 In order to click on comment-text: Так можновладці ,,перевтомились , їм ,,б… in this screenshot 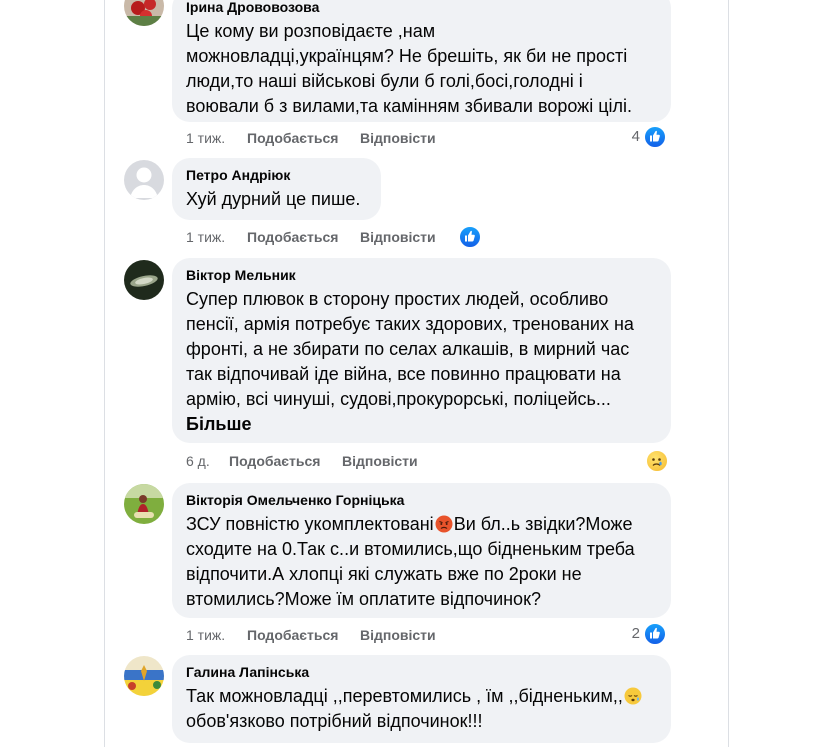, I will do `click(421, 709)`.